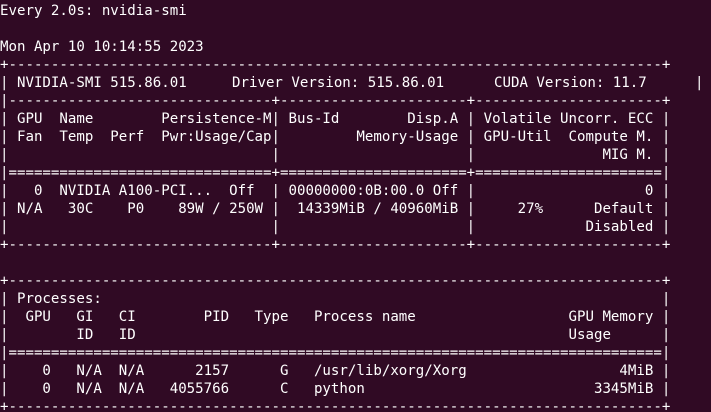 This screenshot has height=412, width=711. Describe the element at coordinates (570, 83) in the screenshot. I see `cuda-version: CUDA Version: 11.7` at that location.